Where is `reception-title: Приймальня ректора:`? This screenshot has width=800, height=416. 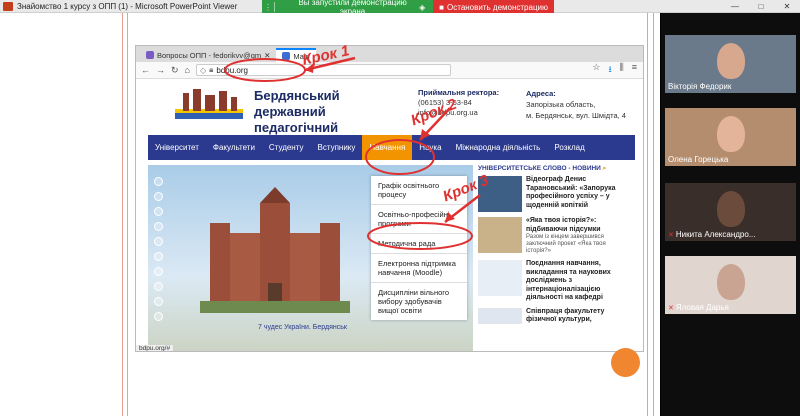 reception-title: Приймальня ректора: is located at coordinates (459, 92).